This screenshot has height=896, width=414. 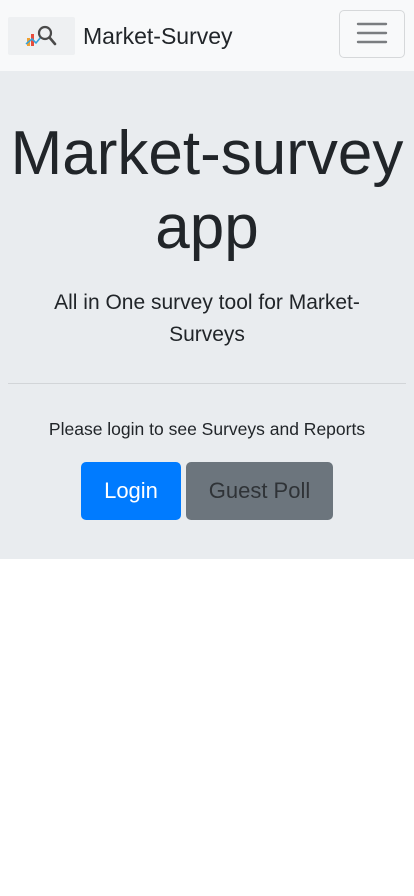 I want to click on guest-poll-button: Guest Poll, so click(x=259, y=491).